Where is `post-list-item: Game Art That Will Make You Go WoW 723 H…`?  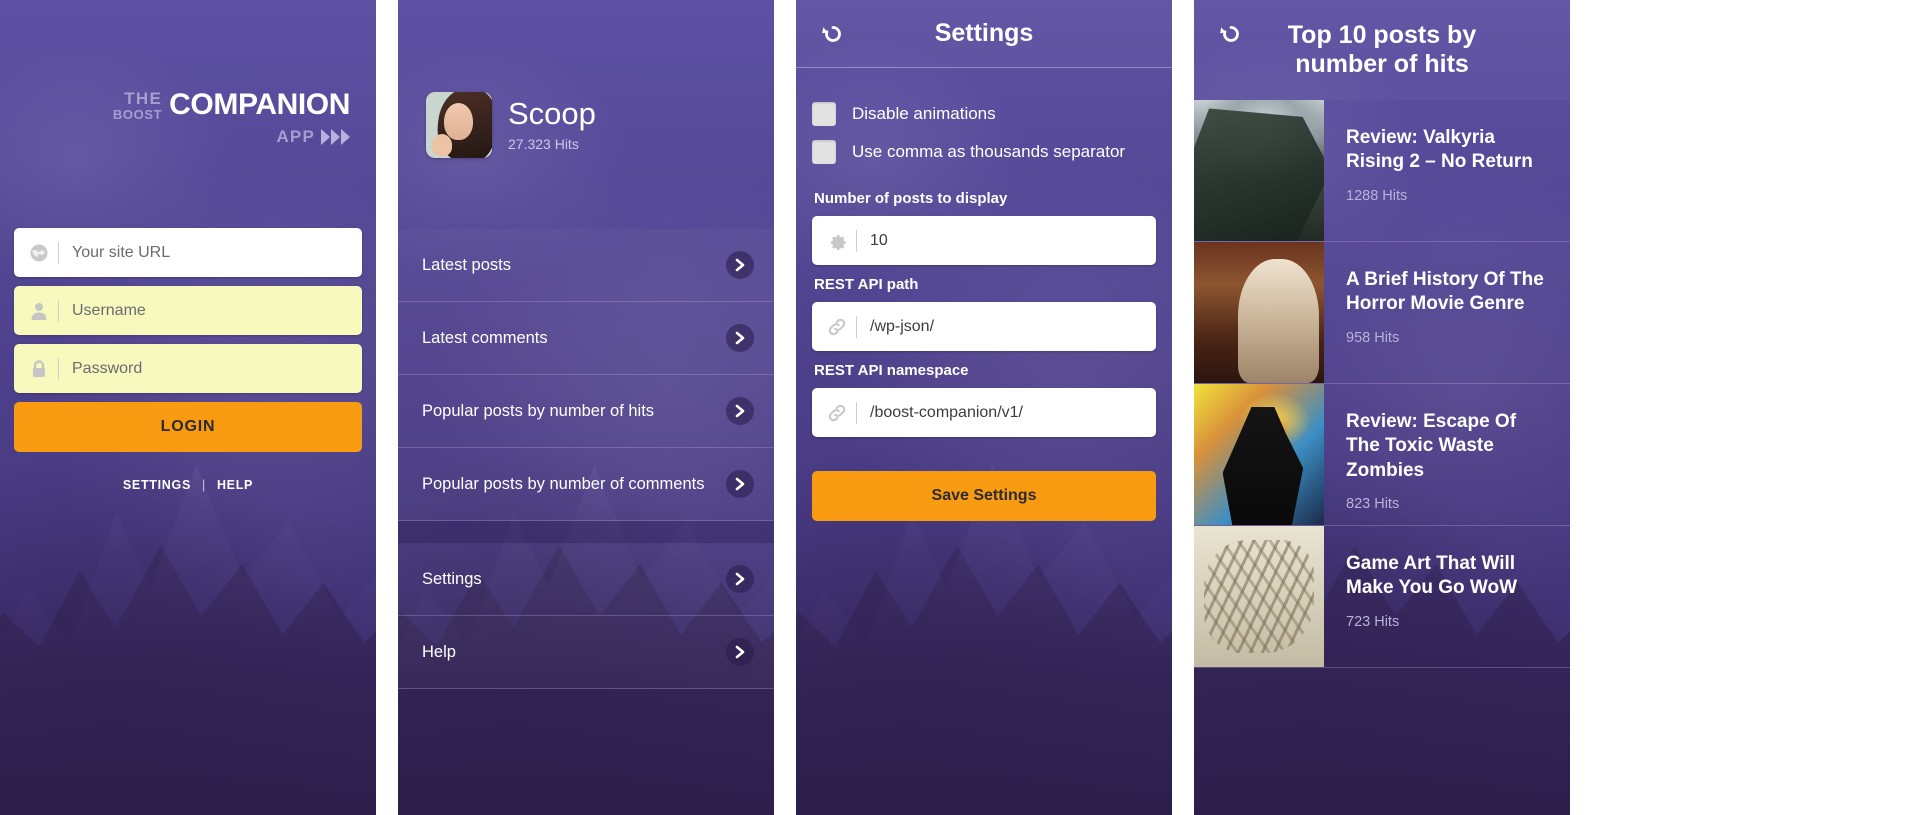 post-list-item: Game Art That Will Make You Go WoW 723 H… is located at coordinates (1382, 597).